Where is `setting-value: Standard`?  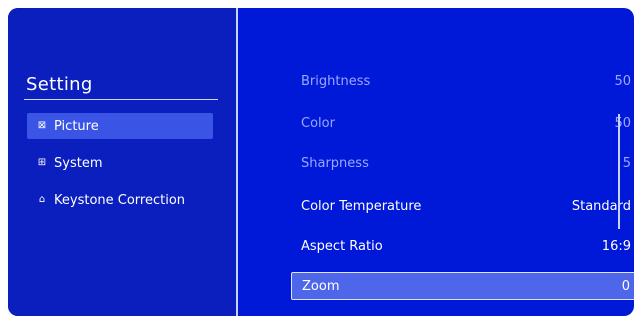
setting-value: Standard is located at coordinates (601, 206).